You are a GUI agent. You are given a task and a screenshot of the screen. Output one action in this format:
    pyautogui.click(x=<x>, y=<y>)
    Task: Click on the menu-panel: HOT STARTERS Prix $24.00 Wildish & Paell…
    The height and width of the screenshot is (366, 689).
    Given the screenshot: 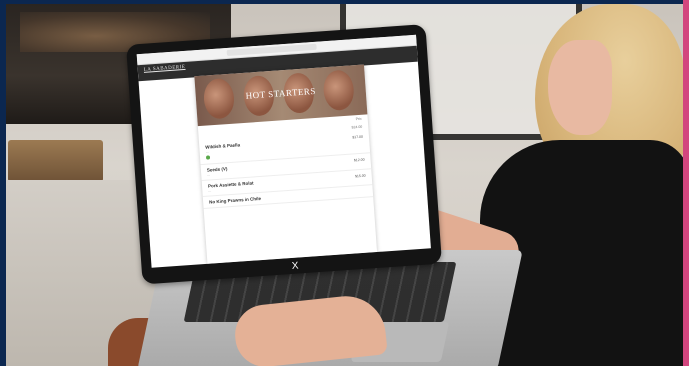 What is the action you would take?
    pyautogui.click(x=286, y=164)
    